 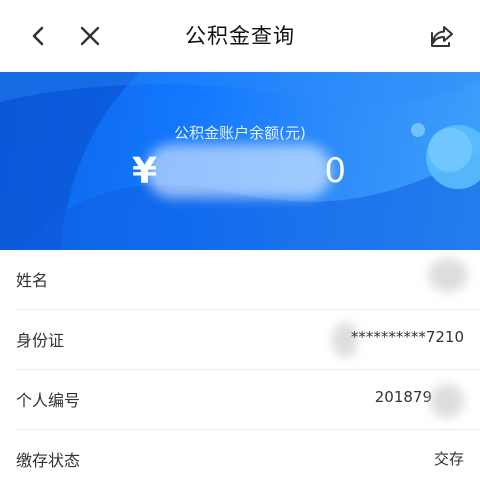 What do you see at coordinates (248, 455) in the screenshot?
I see `list-item-deposit-status: 缴存状态 交存` at bounding box center [248, 455].